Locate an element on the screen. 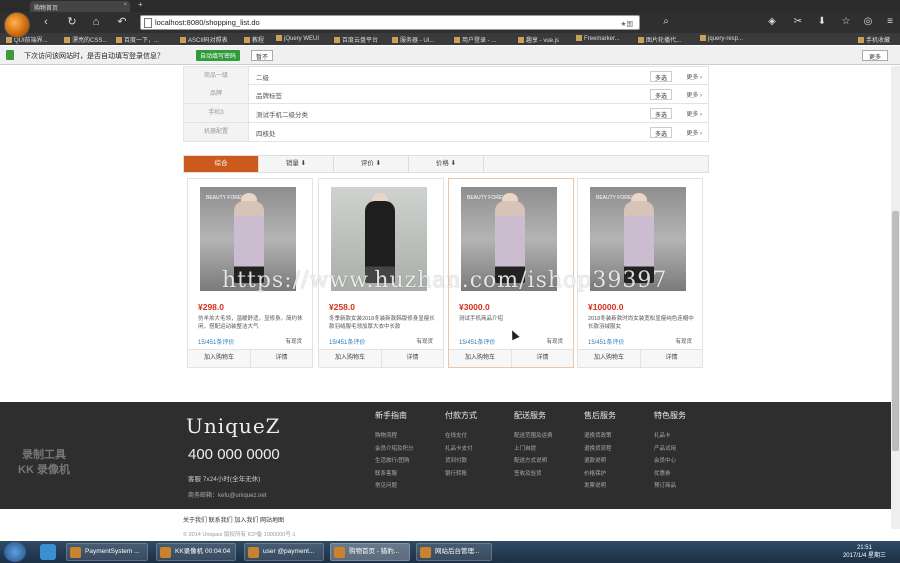 The height and width of the screenshot is (563, 900). footer-column: 付款方式 在线支付 礼品卡支付 货到付款 银行转账 is located at coordinates (461, 445).